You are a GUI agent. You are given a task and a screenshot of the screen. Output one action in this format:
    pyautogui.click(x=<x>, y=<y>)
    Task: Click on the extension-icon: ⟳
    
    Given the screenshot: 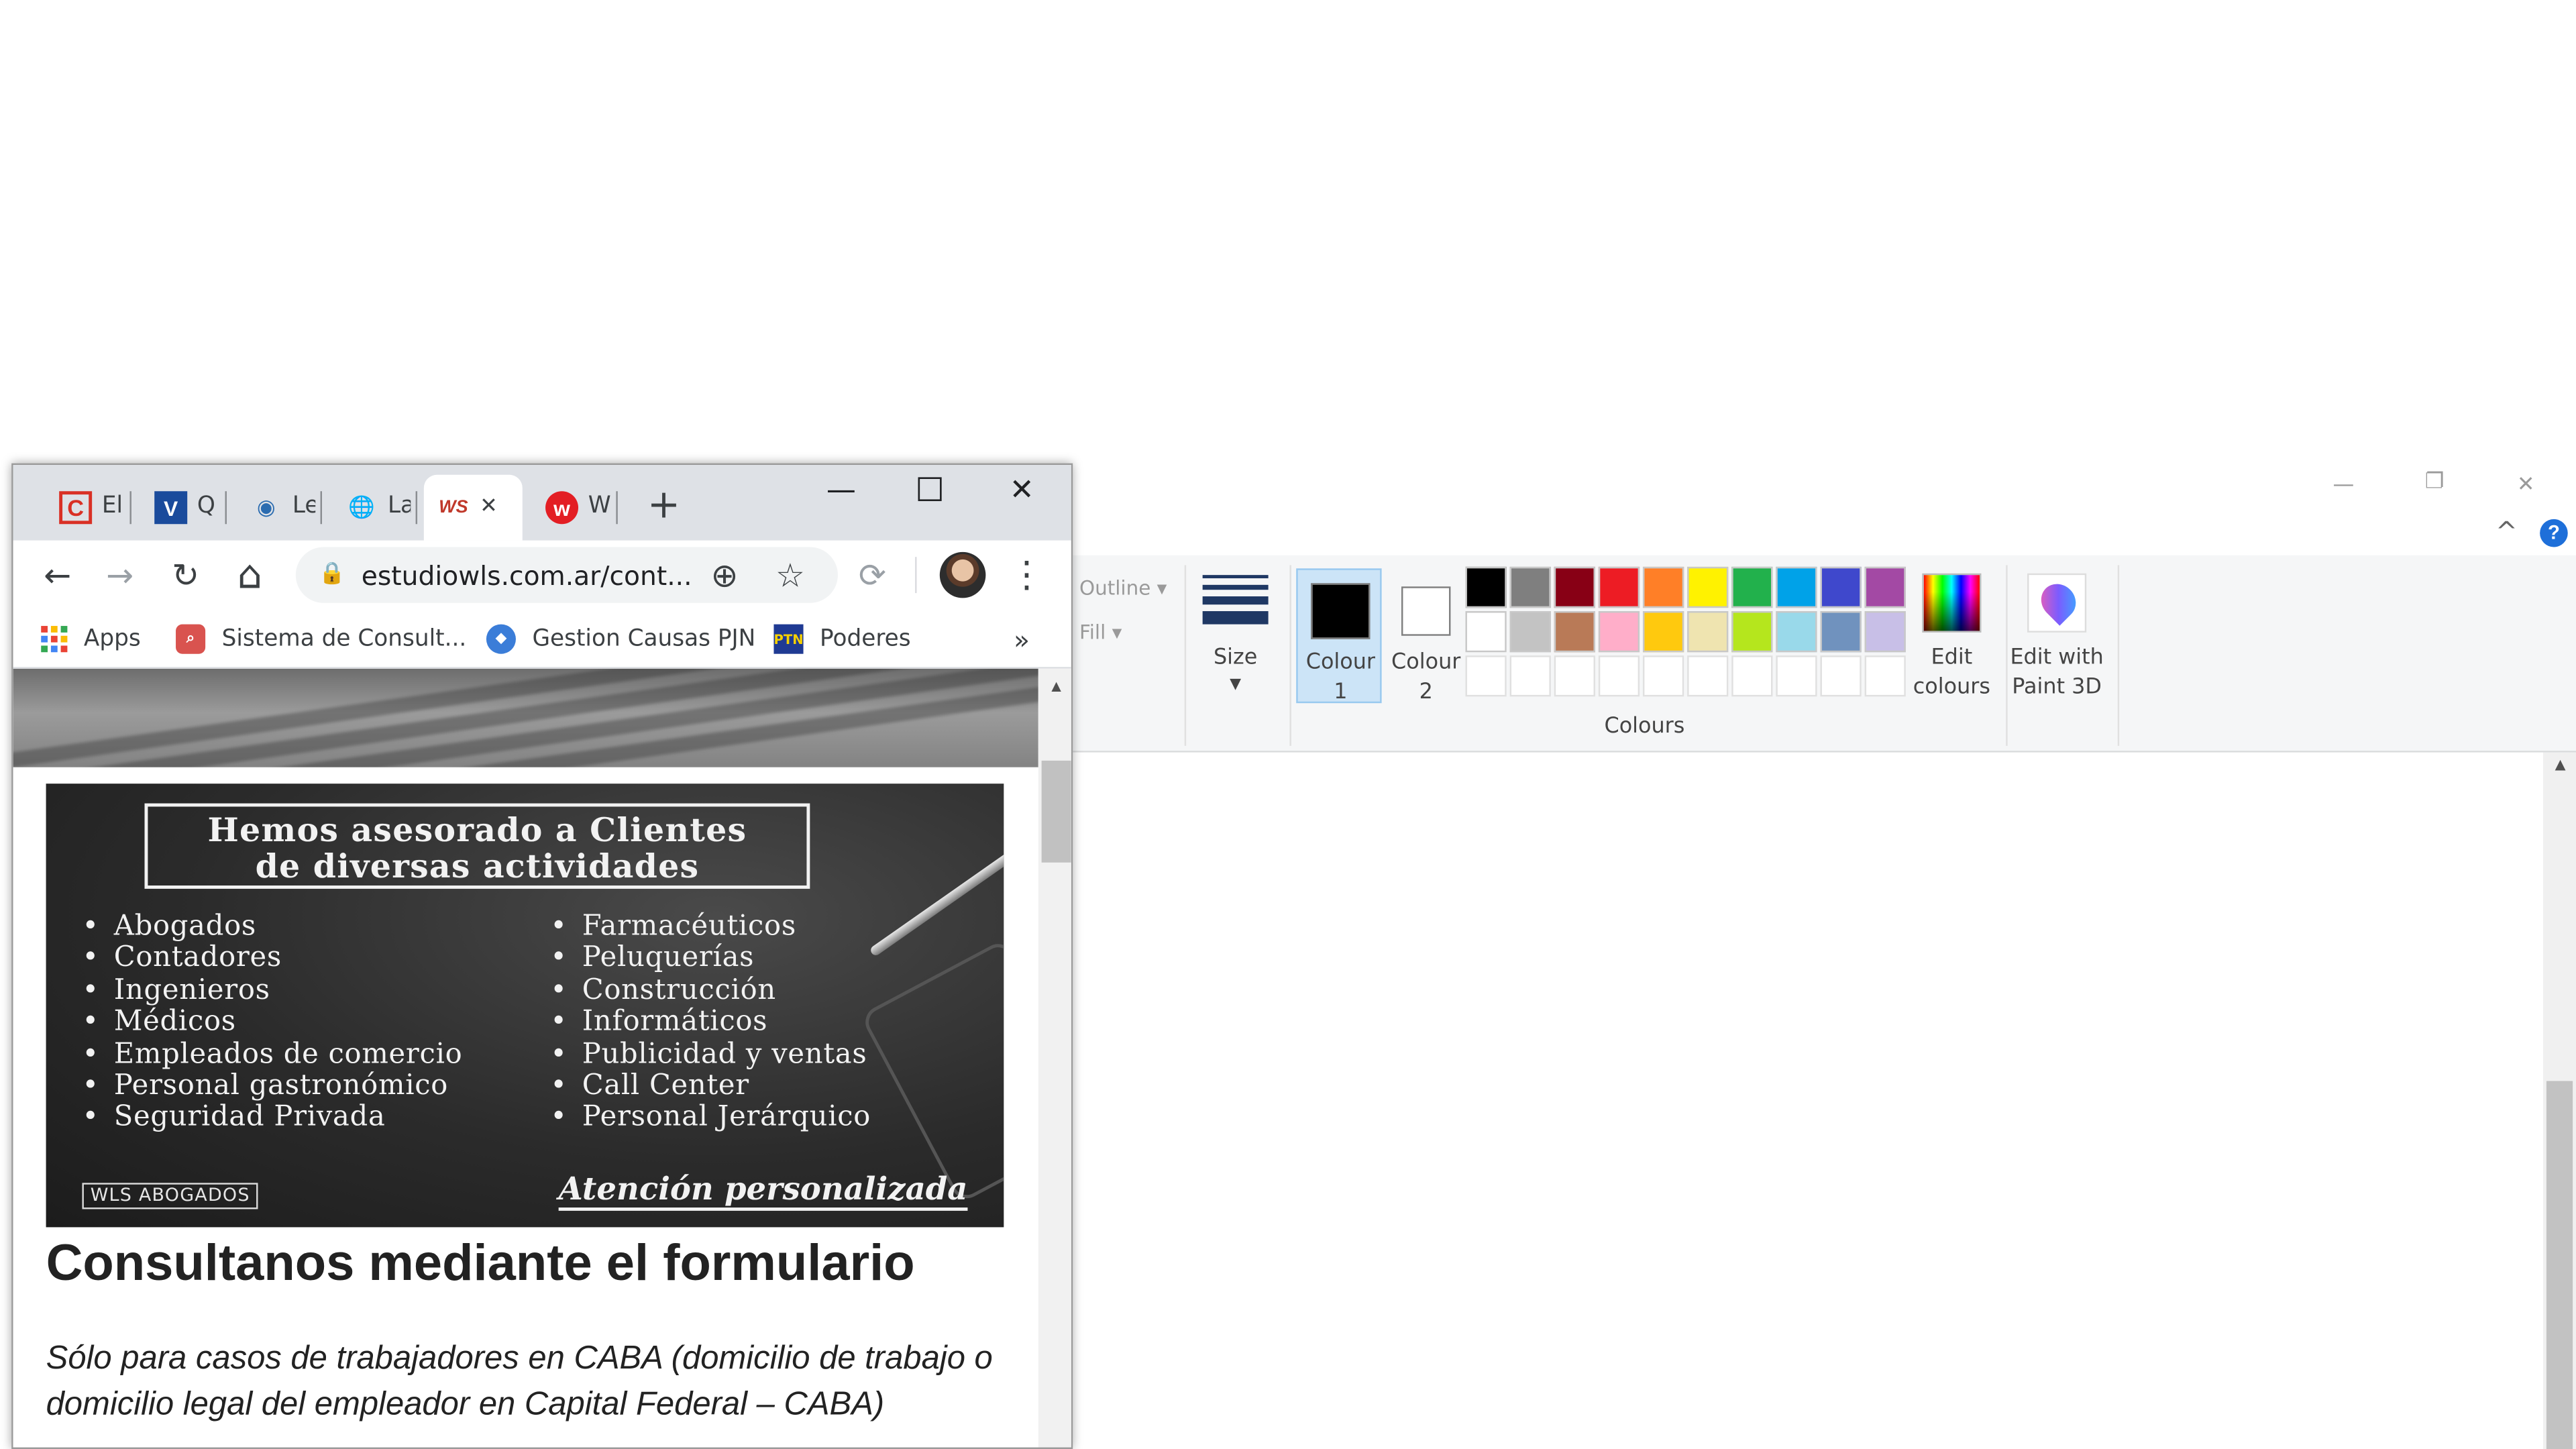 What is the action you would take?
    pyautogui.click(x=872, y=574)
    